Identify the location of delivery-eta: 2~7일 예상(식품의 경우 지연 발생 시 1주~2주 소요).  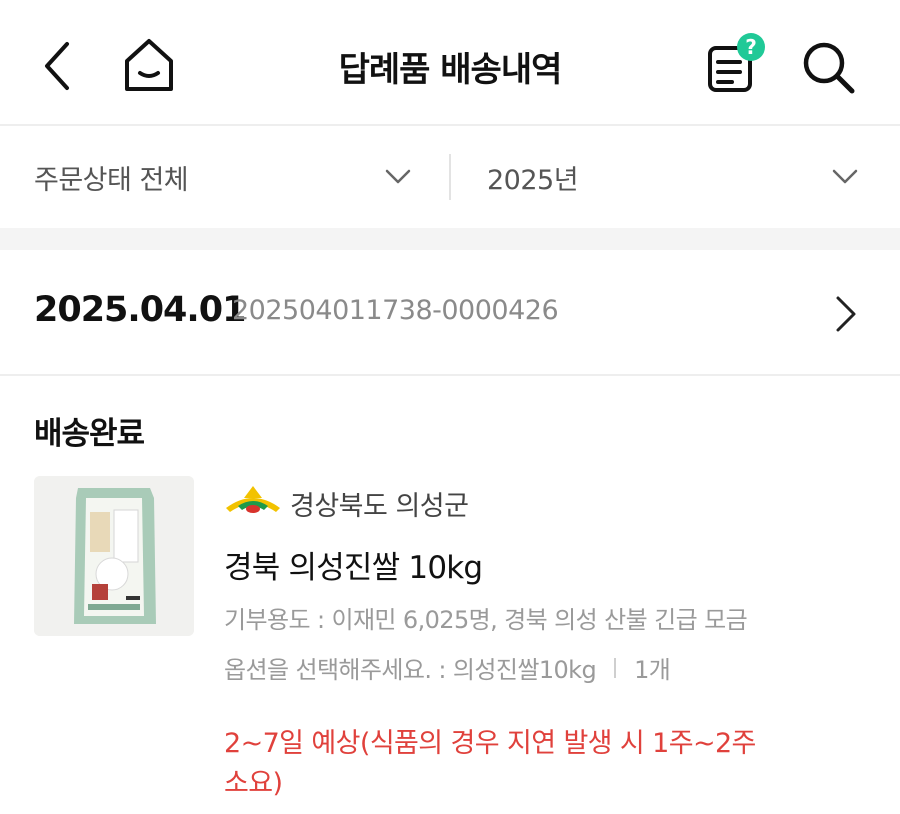
(490, 763).